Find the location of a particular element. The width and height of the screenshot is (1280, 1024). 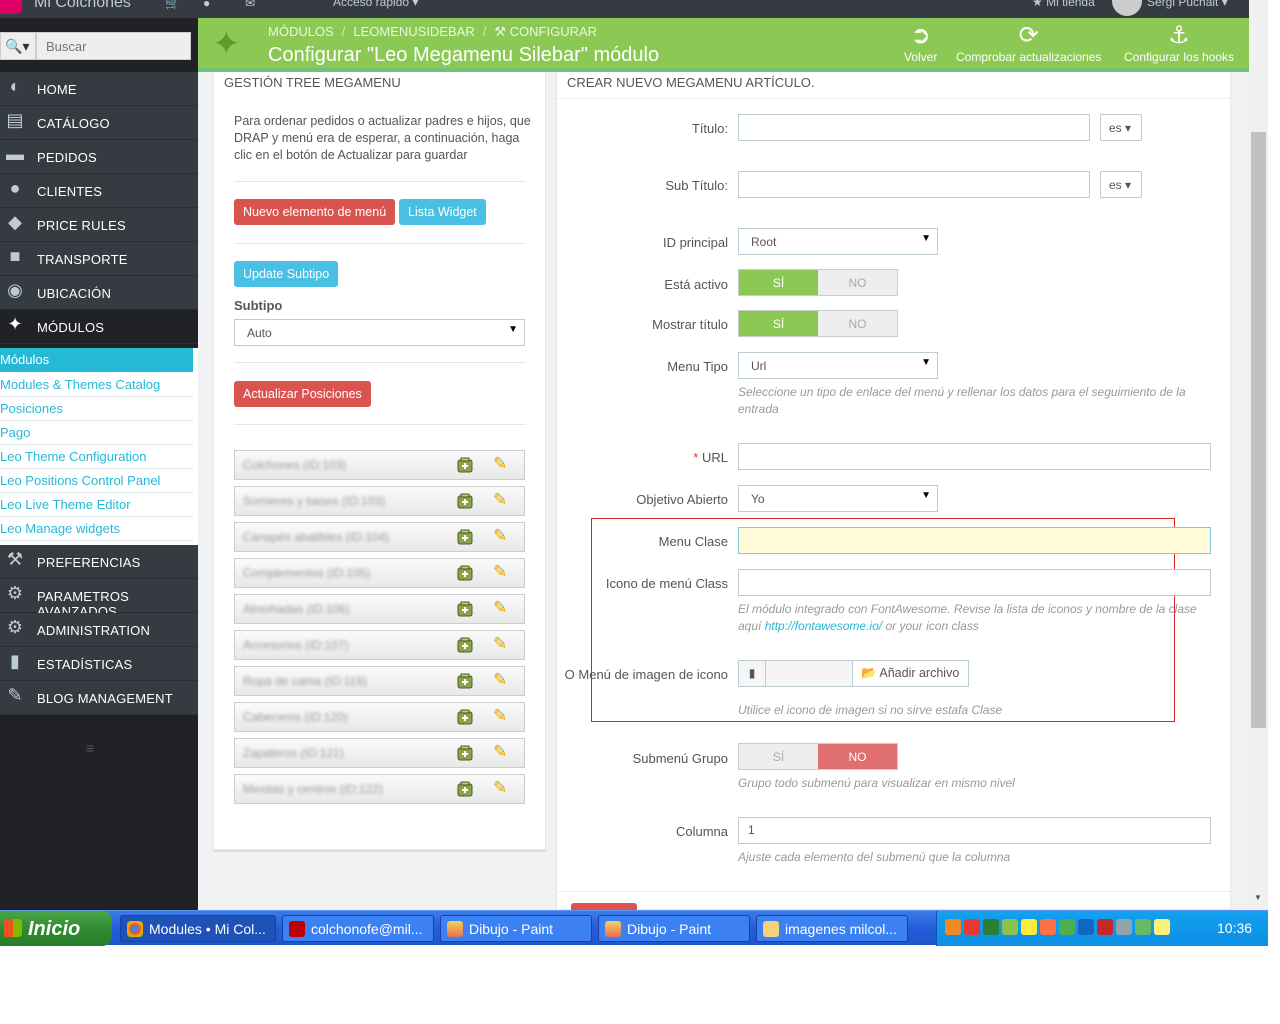

start-button: Inicio is located at coordinates (56, 928).